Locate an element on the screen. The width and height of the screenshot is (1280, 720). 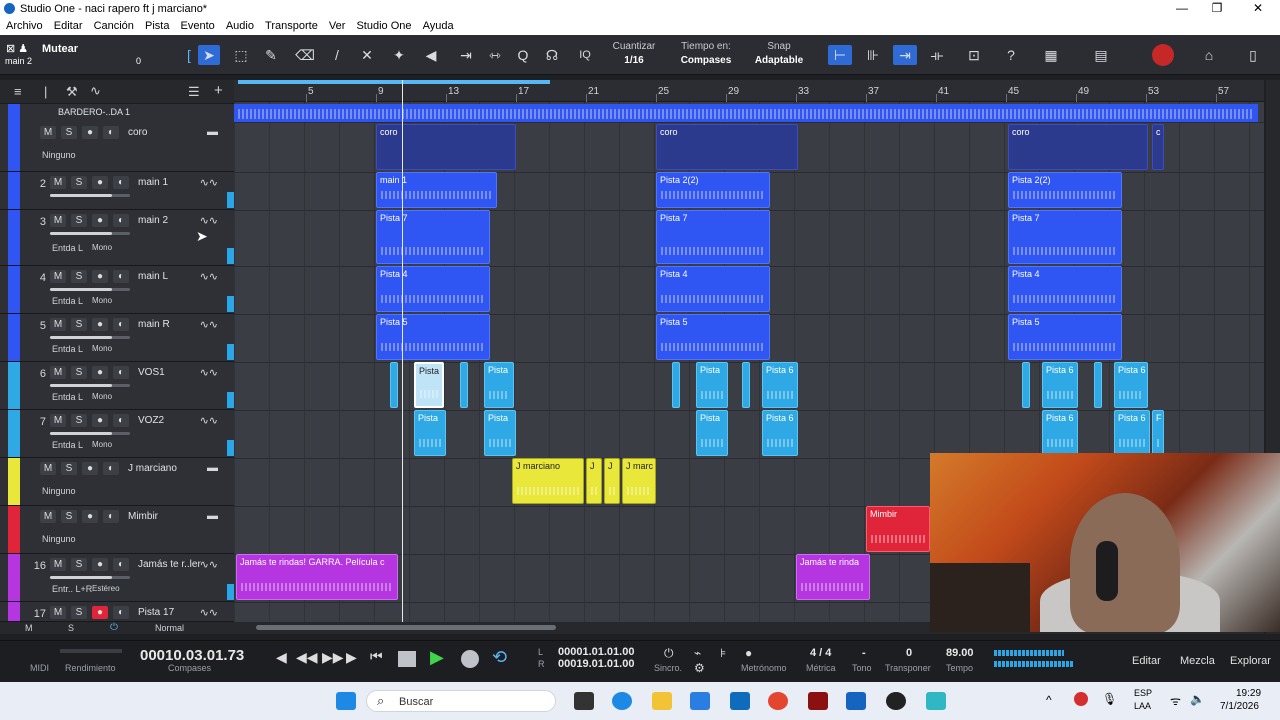
transpose-value: 0 is located at coordinates (909, 653).